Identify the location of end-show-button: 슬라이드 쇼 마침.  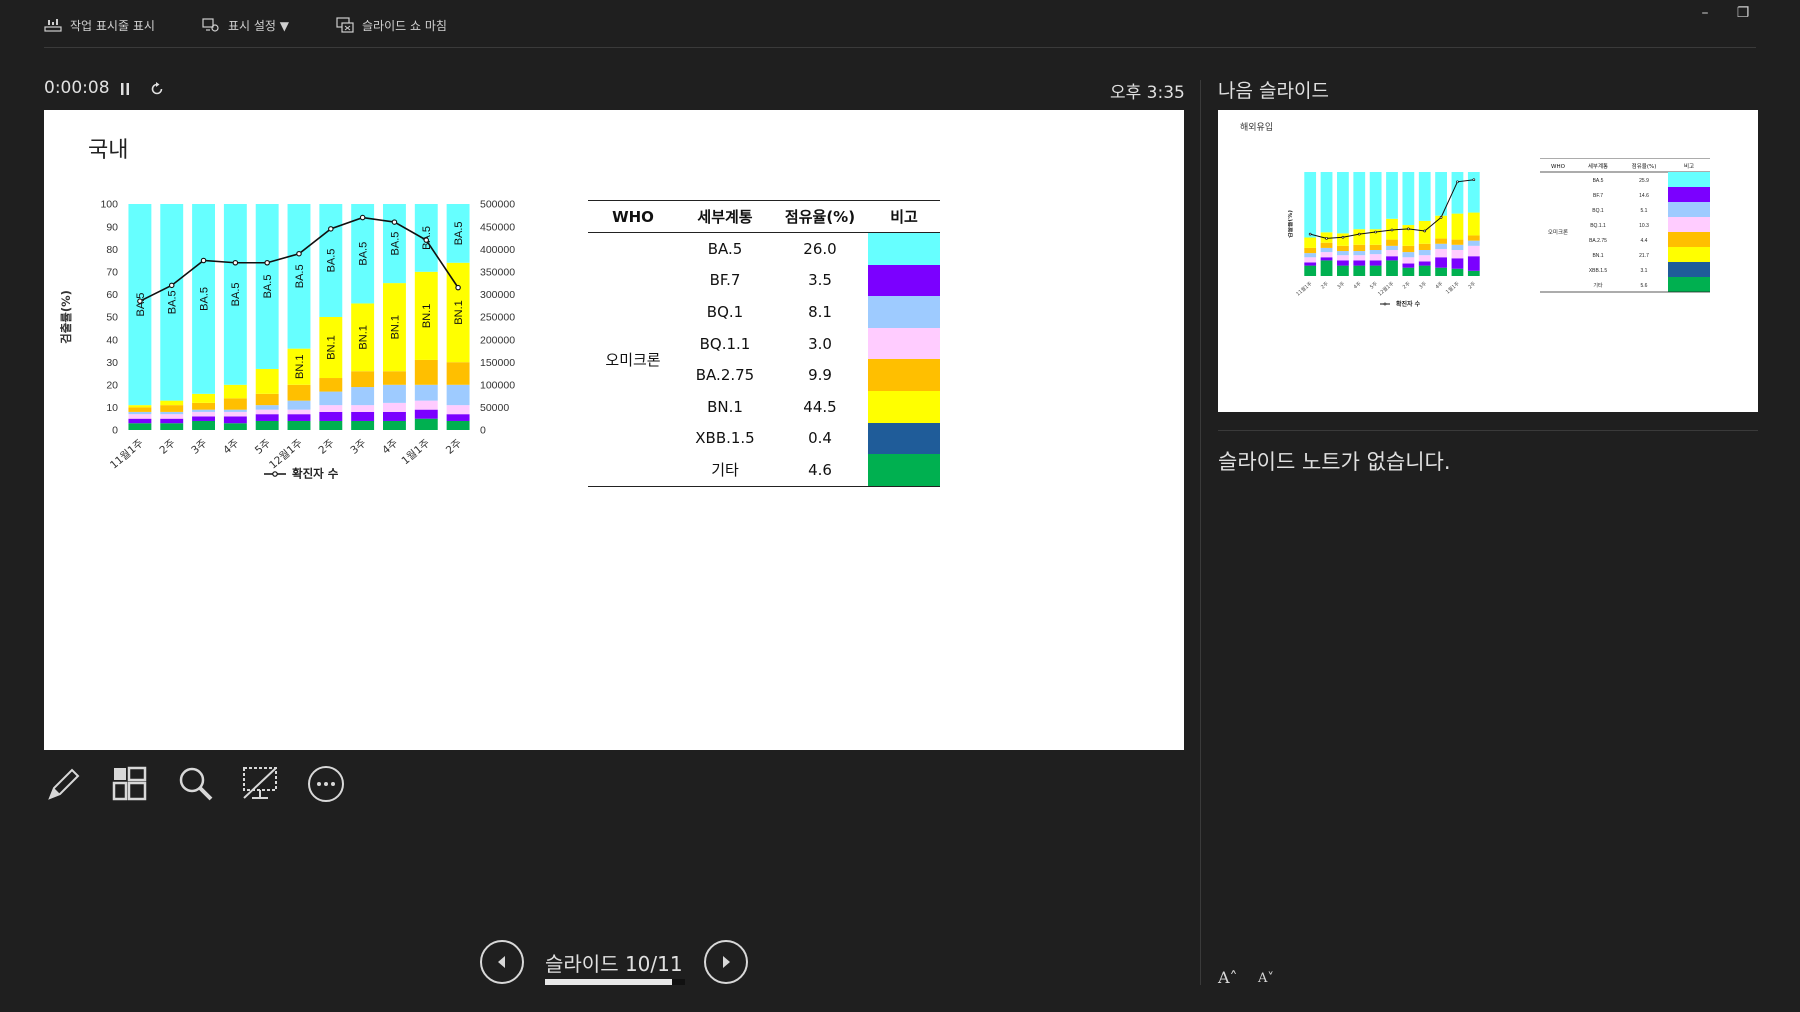
(391, 25).